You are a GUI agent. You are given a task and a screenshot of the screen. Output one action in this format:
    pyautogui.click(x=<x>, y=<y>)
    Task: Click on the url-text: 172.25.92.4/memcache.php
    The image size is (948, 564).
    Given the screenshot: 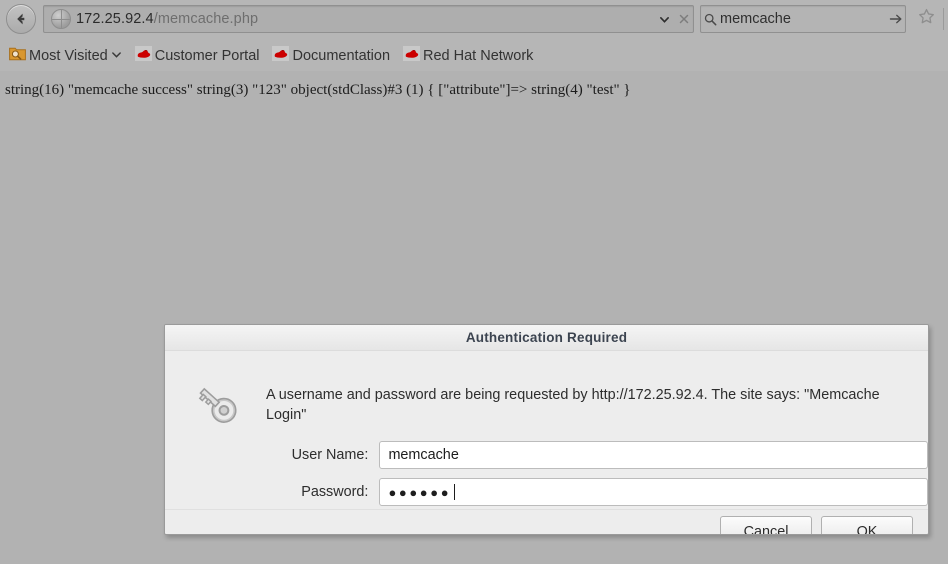 What is the action you would take?
    pyautogui.click(x=365, y=19)
    